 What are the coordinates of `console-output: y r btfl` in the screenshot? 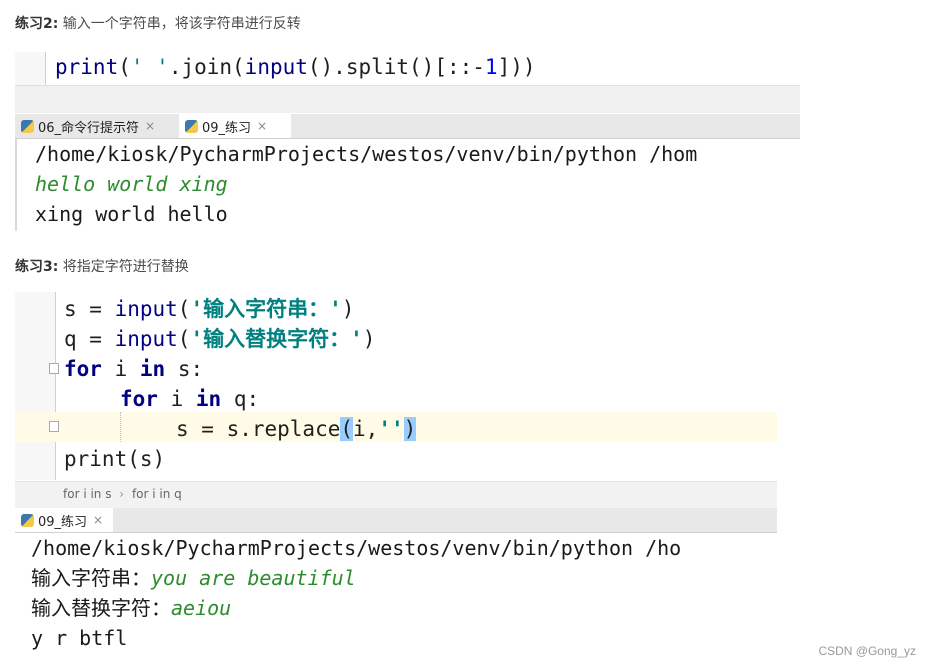 It's located at (79, 638).